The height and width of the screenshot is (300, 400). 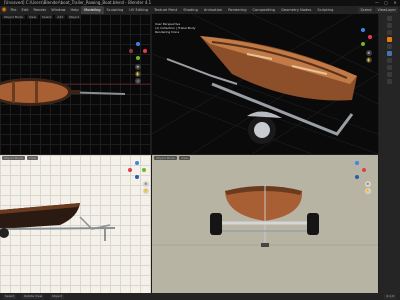 What do you see at coordinates (389, 153) in the screenshot?
I see `properties-panel` at bounding box center [389, 153].